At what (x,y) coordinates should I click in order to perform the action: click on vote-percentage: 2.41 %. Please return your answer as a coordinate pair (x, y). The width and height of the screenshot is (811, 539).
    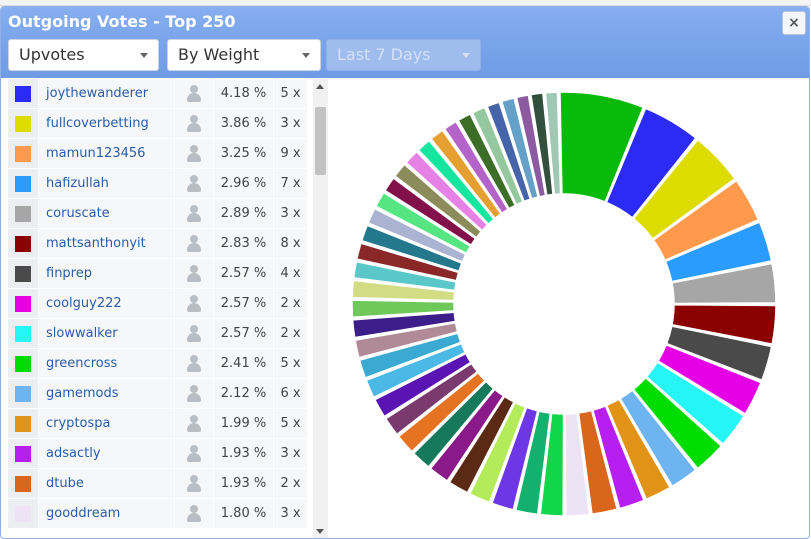
    Looking at the image, I should click on (243, 363).